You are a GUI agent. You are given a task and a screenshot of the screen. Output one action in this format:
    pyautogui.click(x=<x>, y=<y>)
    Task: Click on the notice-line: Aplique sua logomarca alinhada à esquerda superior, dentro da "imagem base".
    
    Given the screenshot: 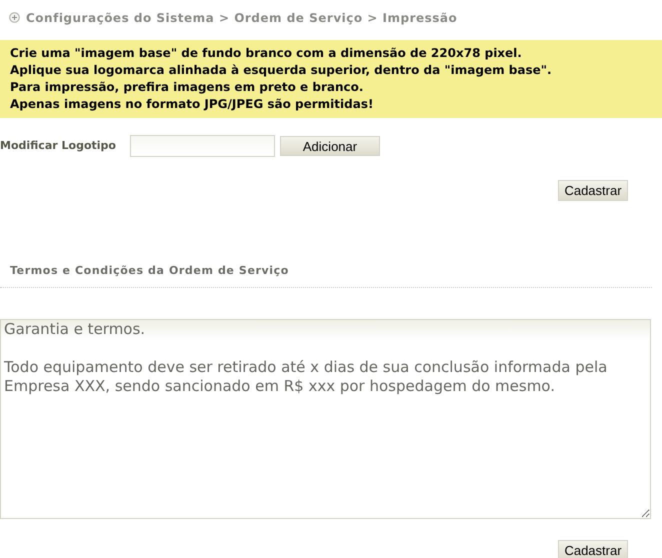 What is the action you would take?
    pyautogui.click(x=281, y=70)
    